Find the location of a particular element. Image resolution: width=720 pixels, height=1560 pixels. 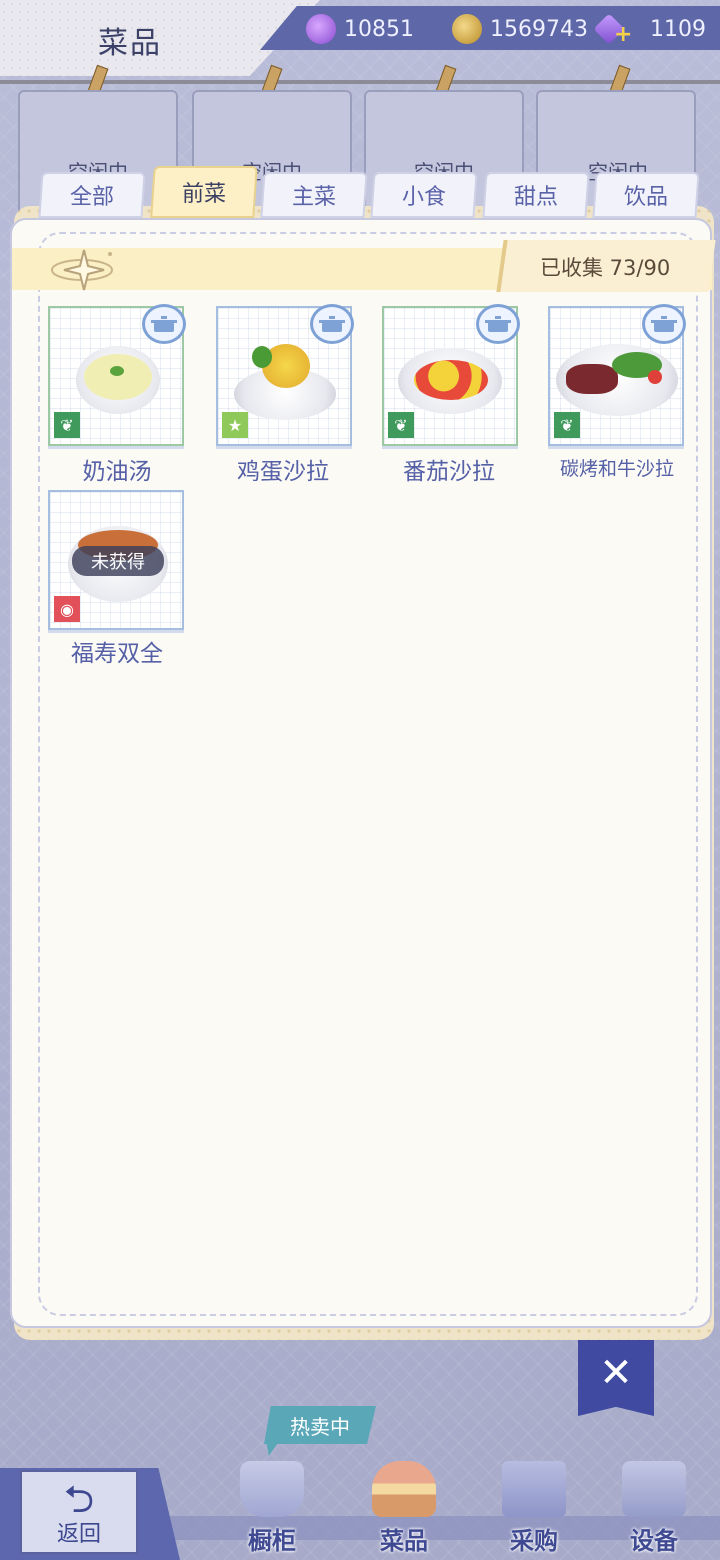

tab-snack: 小食 is located at coordinates (424, 195).